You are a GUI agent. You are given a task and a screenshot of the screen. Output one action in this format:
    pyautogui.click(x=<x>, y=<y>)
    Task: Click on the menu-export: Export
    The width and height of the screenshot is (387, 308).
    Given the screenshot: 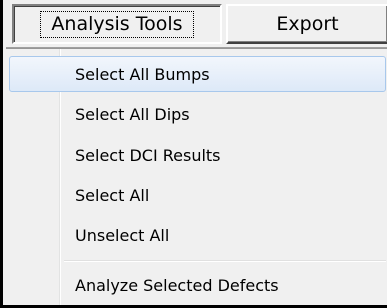 What is the action you would take?
    pyautogui.click(x=306, y=24)
    